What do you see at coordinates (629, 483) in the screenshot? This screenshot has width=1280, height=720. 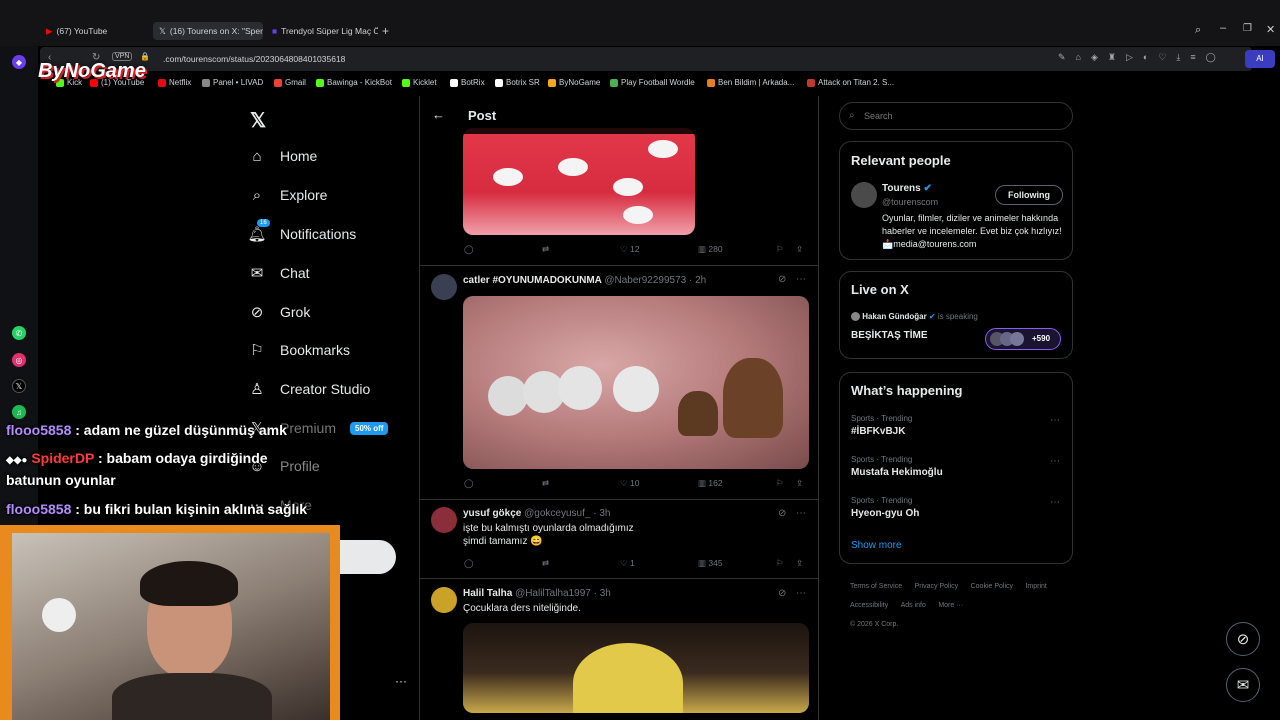 I see `like-button: ♡ 10` at bounding box center [629, 483].